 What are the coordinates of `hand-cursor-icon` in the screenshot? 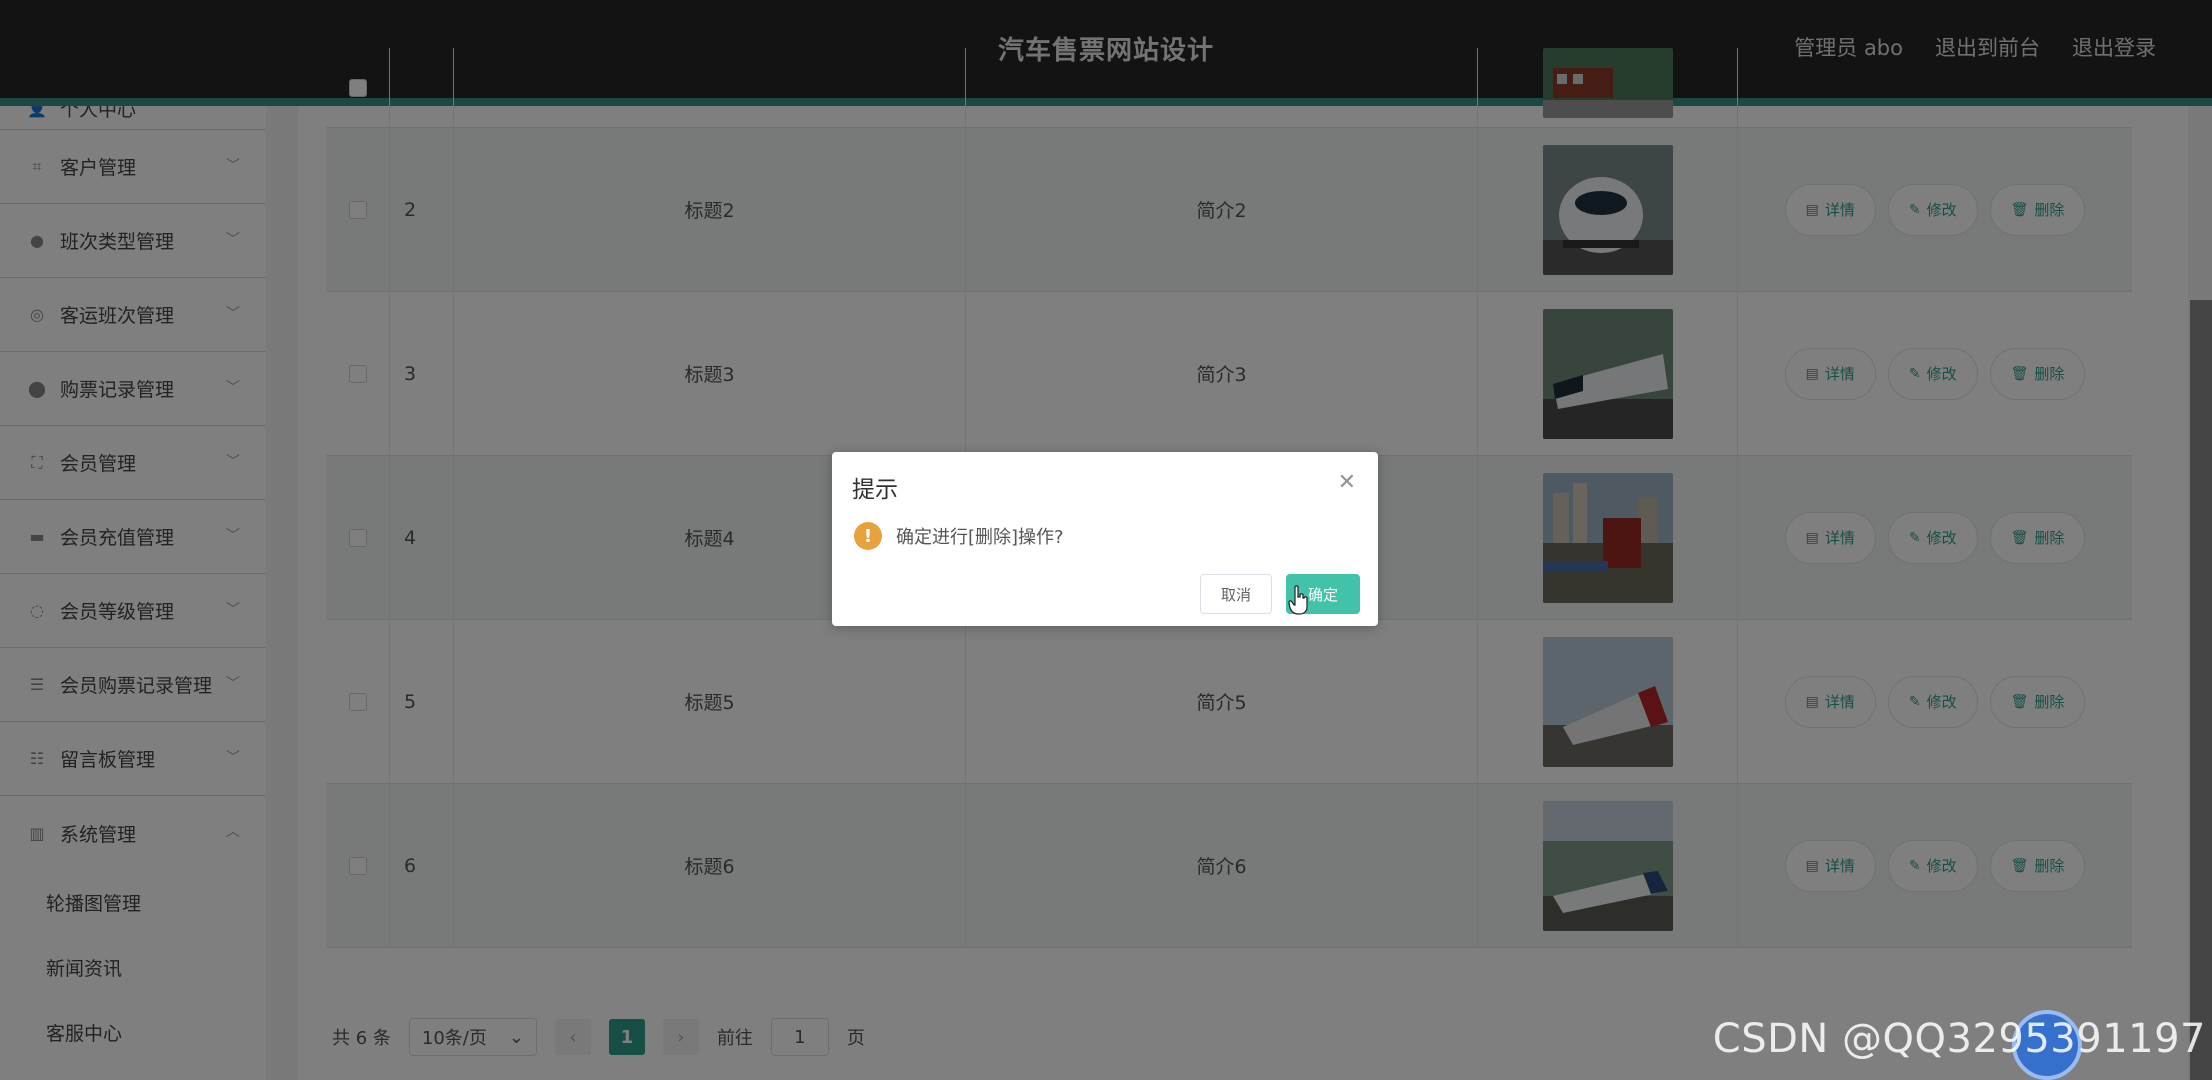 It's located at (1298, 600).